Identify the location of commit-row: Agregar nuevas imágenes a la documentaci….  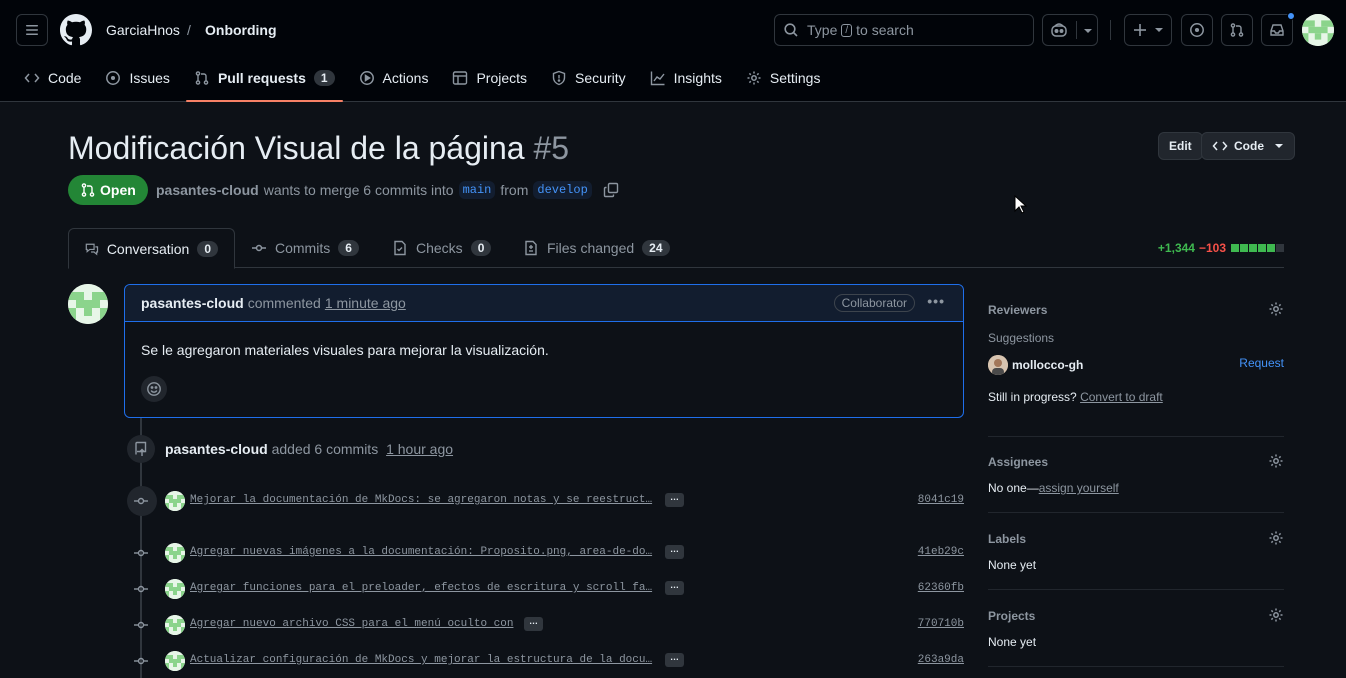
(547, 553).